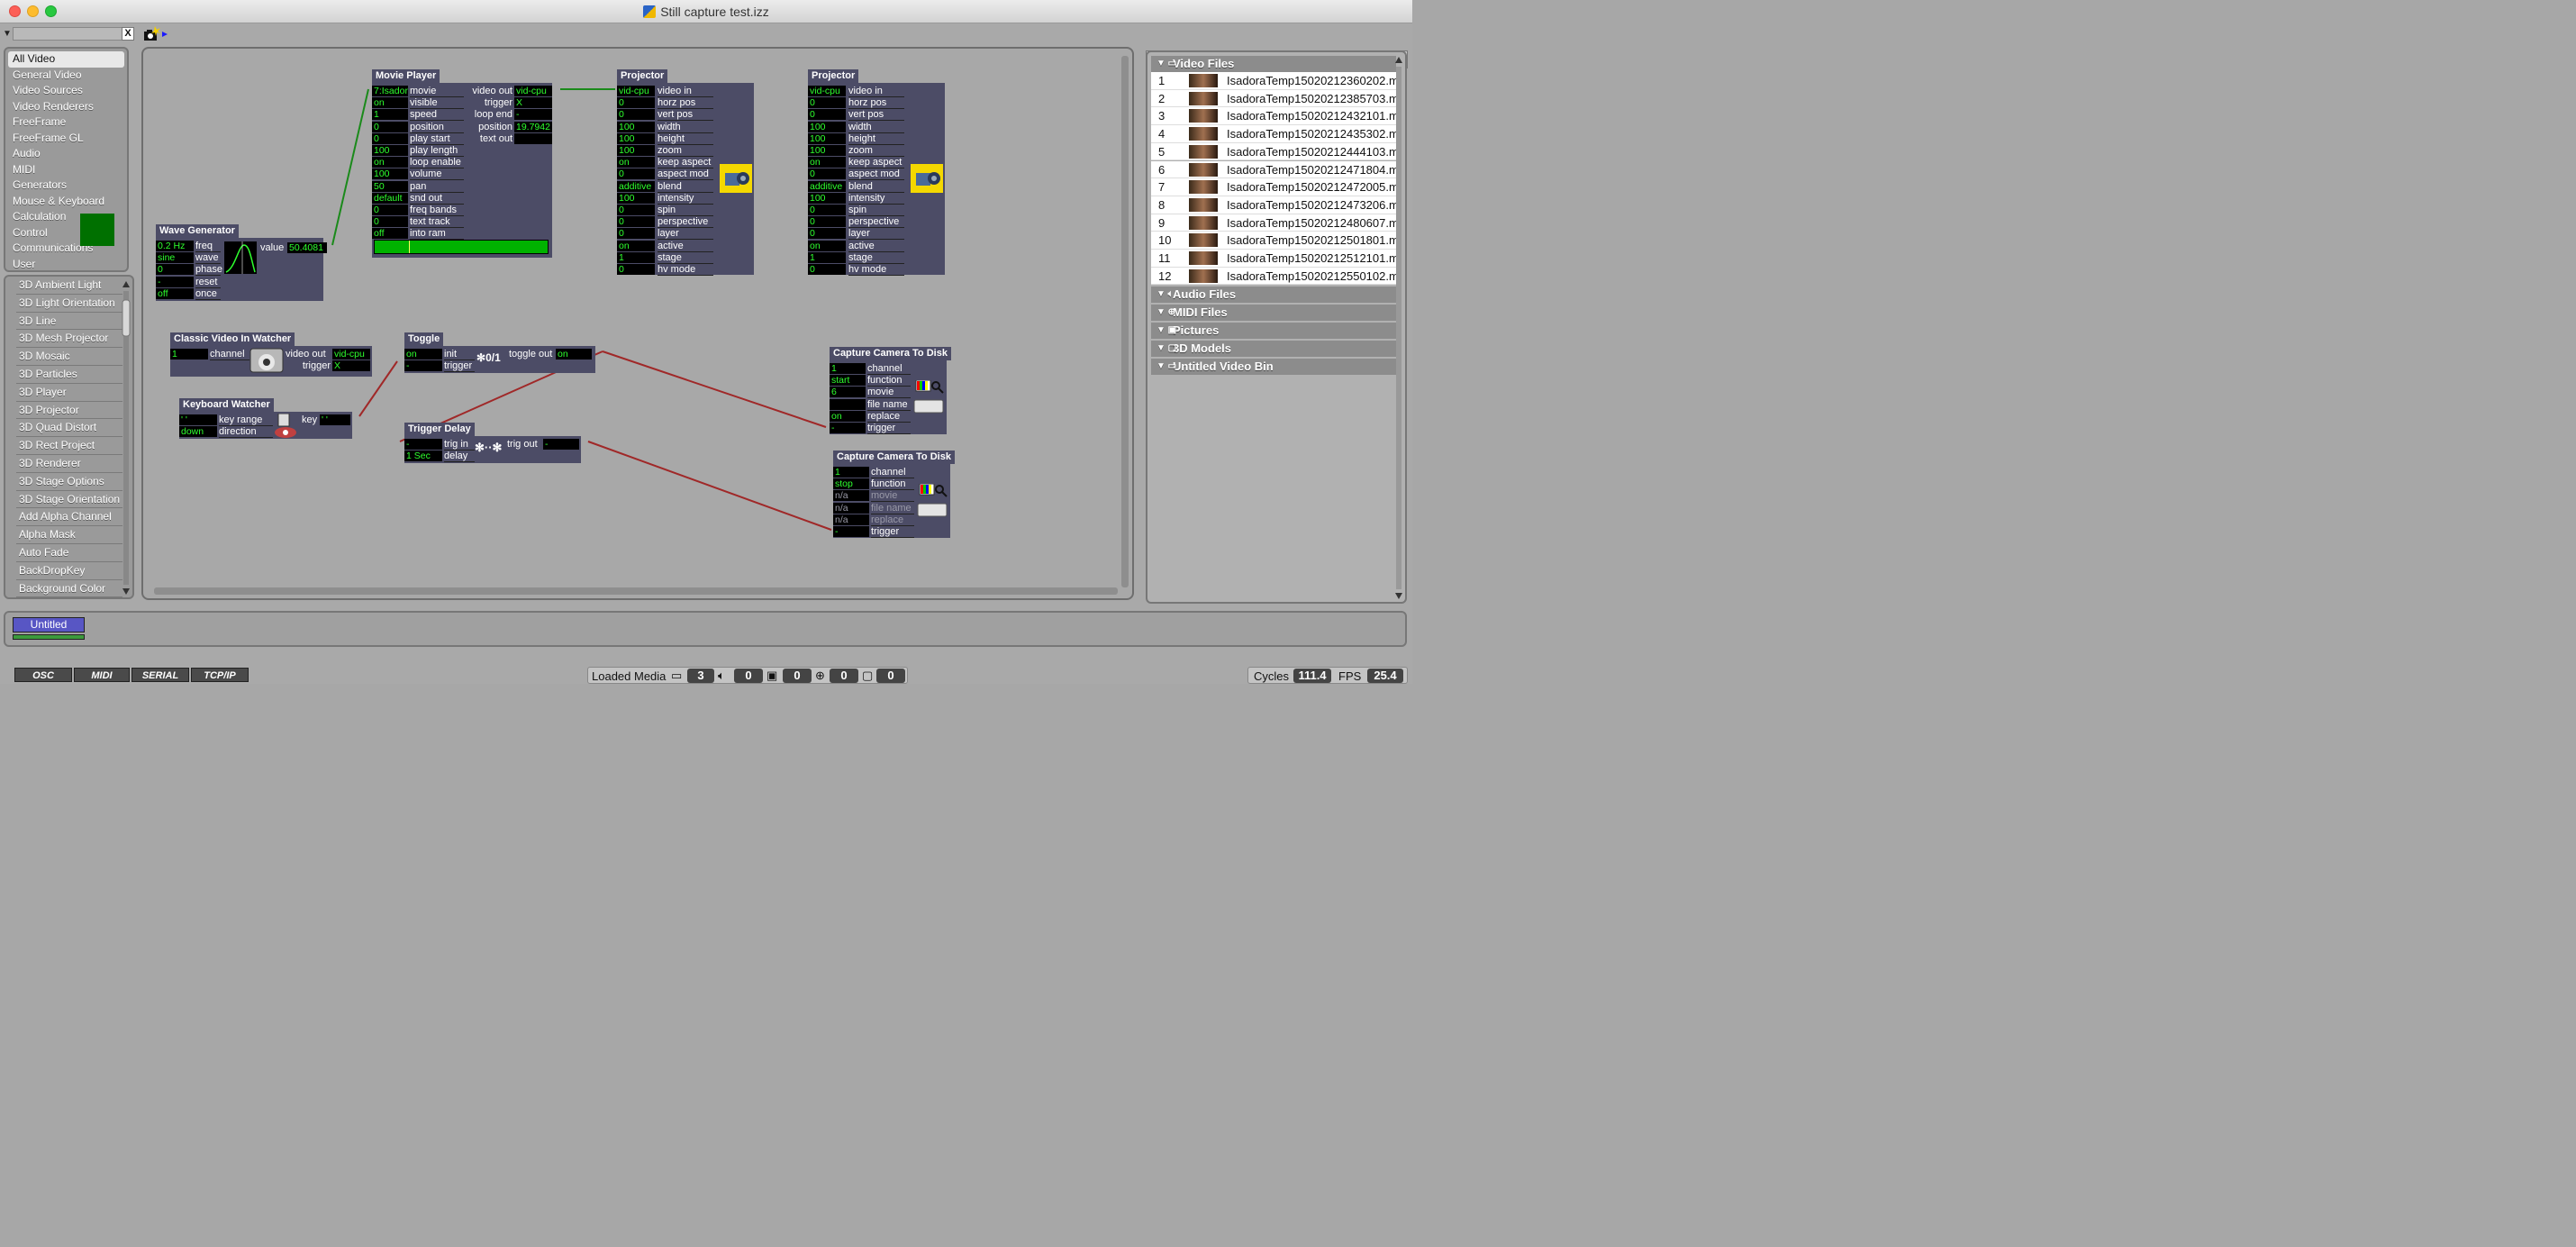 This screenshot has height=1247, width=2576. Describe the element at coordinates (198, 432) in the screenshot. I see `input-value: down` at that location.